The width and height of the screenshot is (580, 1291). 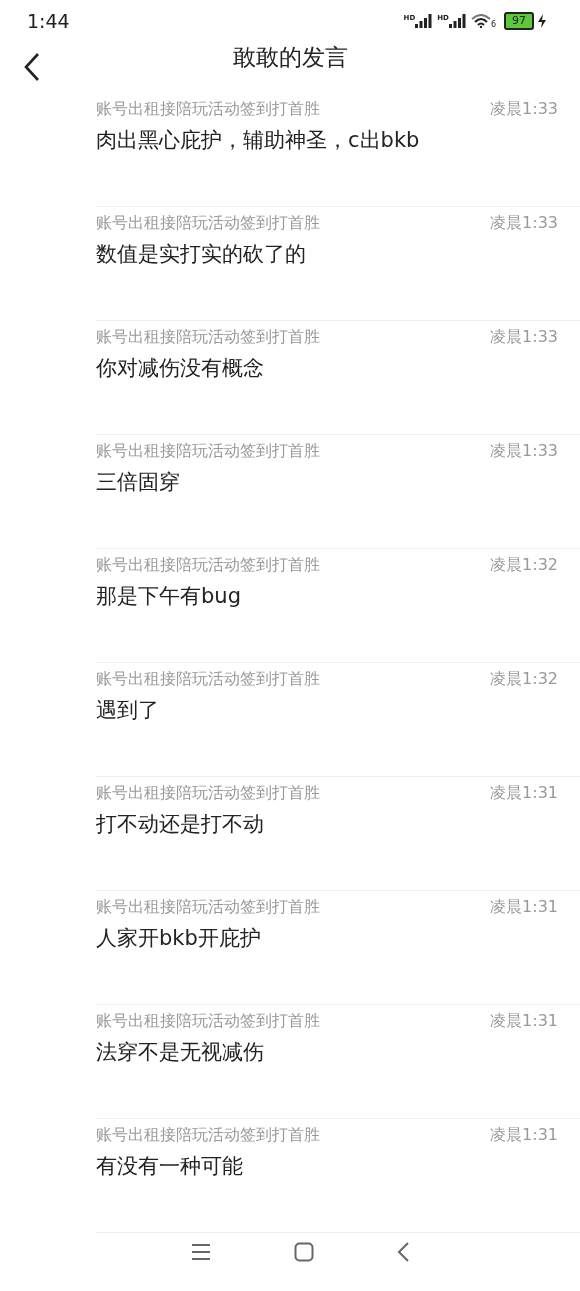 I want to click on wifi-icon, so click(x=480, y=20).